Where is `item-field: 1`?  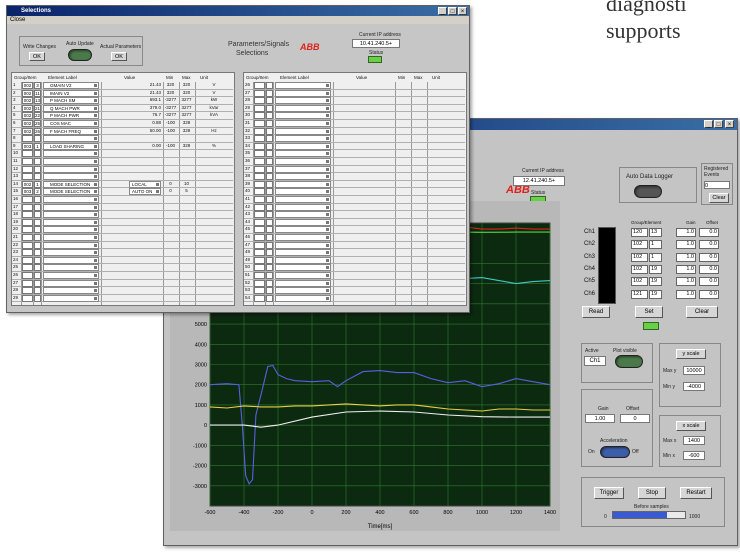 item-field: 1 is located at coordinates (37, 184).